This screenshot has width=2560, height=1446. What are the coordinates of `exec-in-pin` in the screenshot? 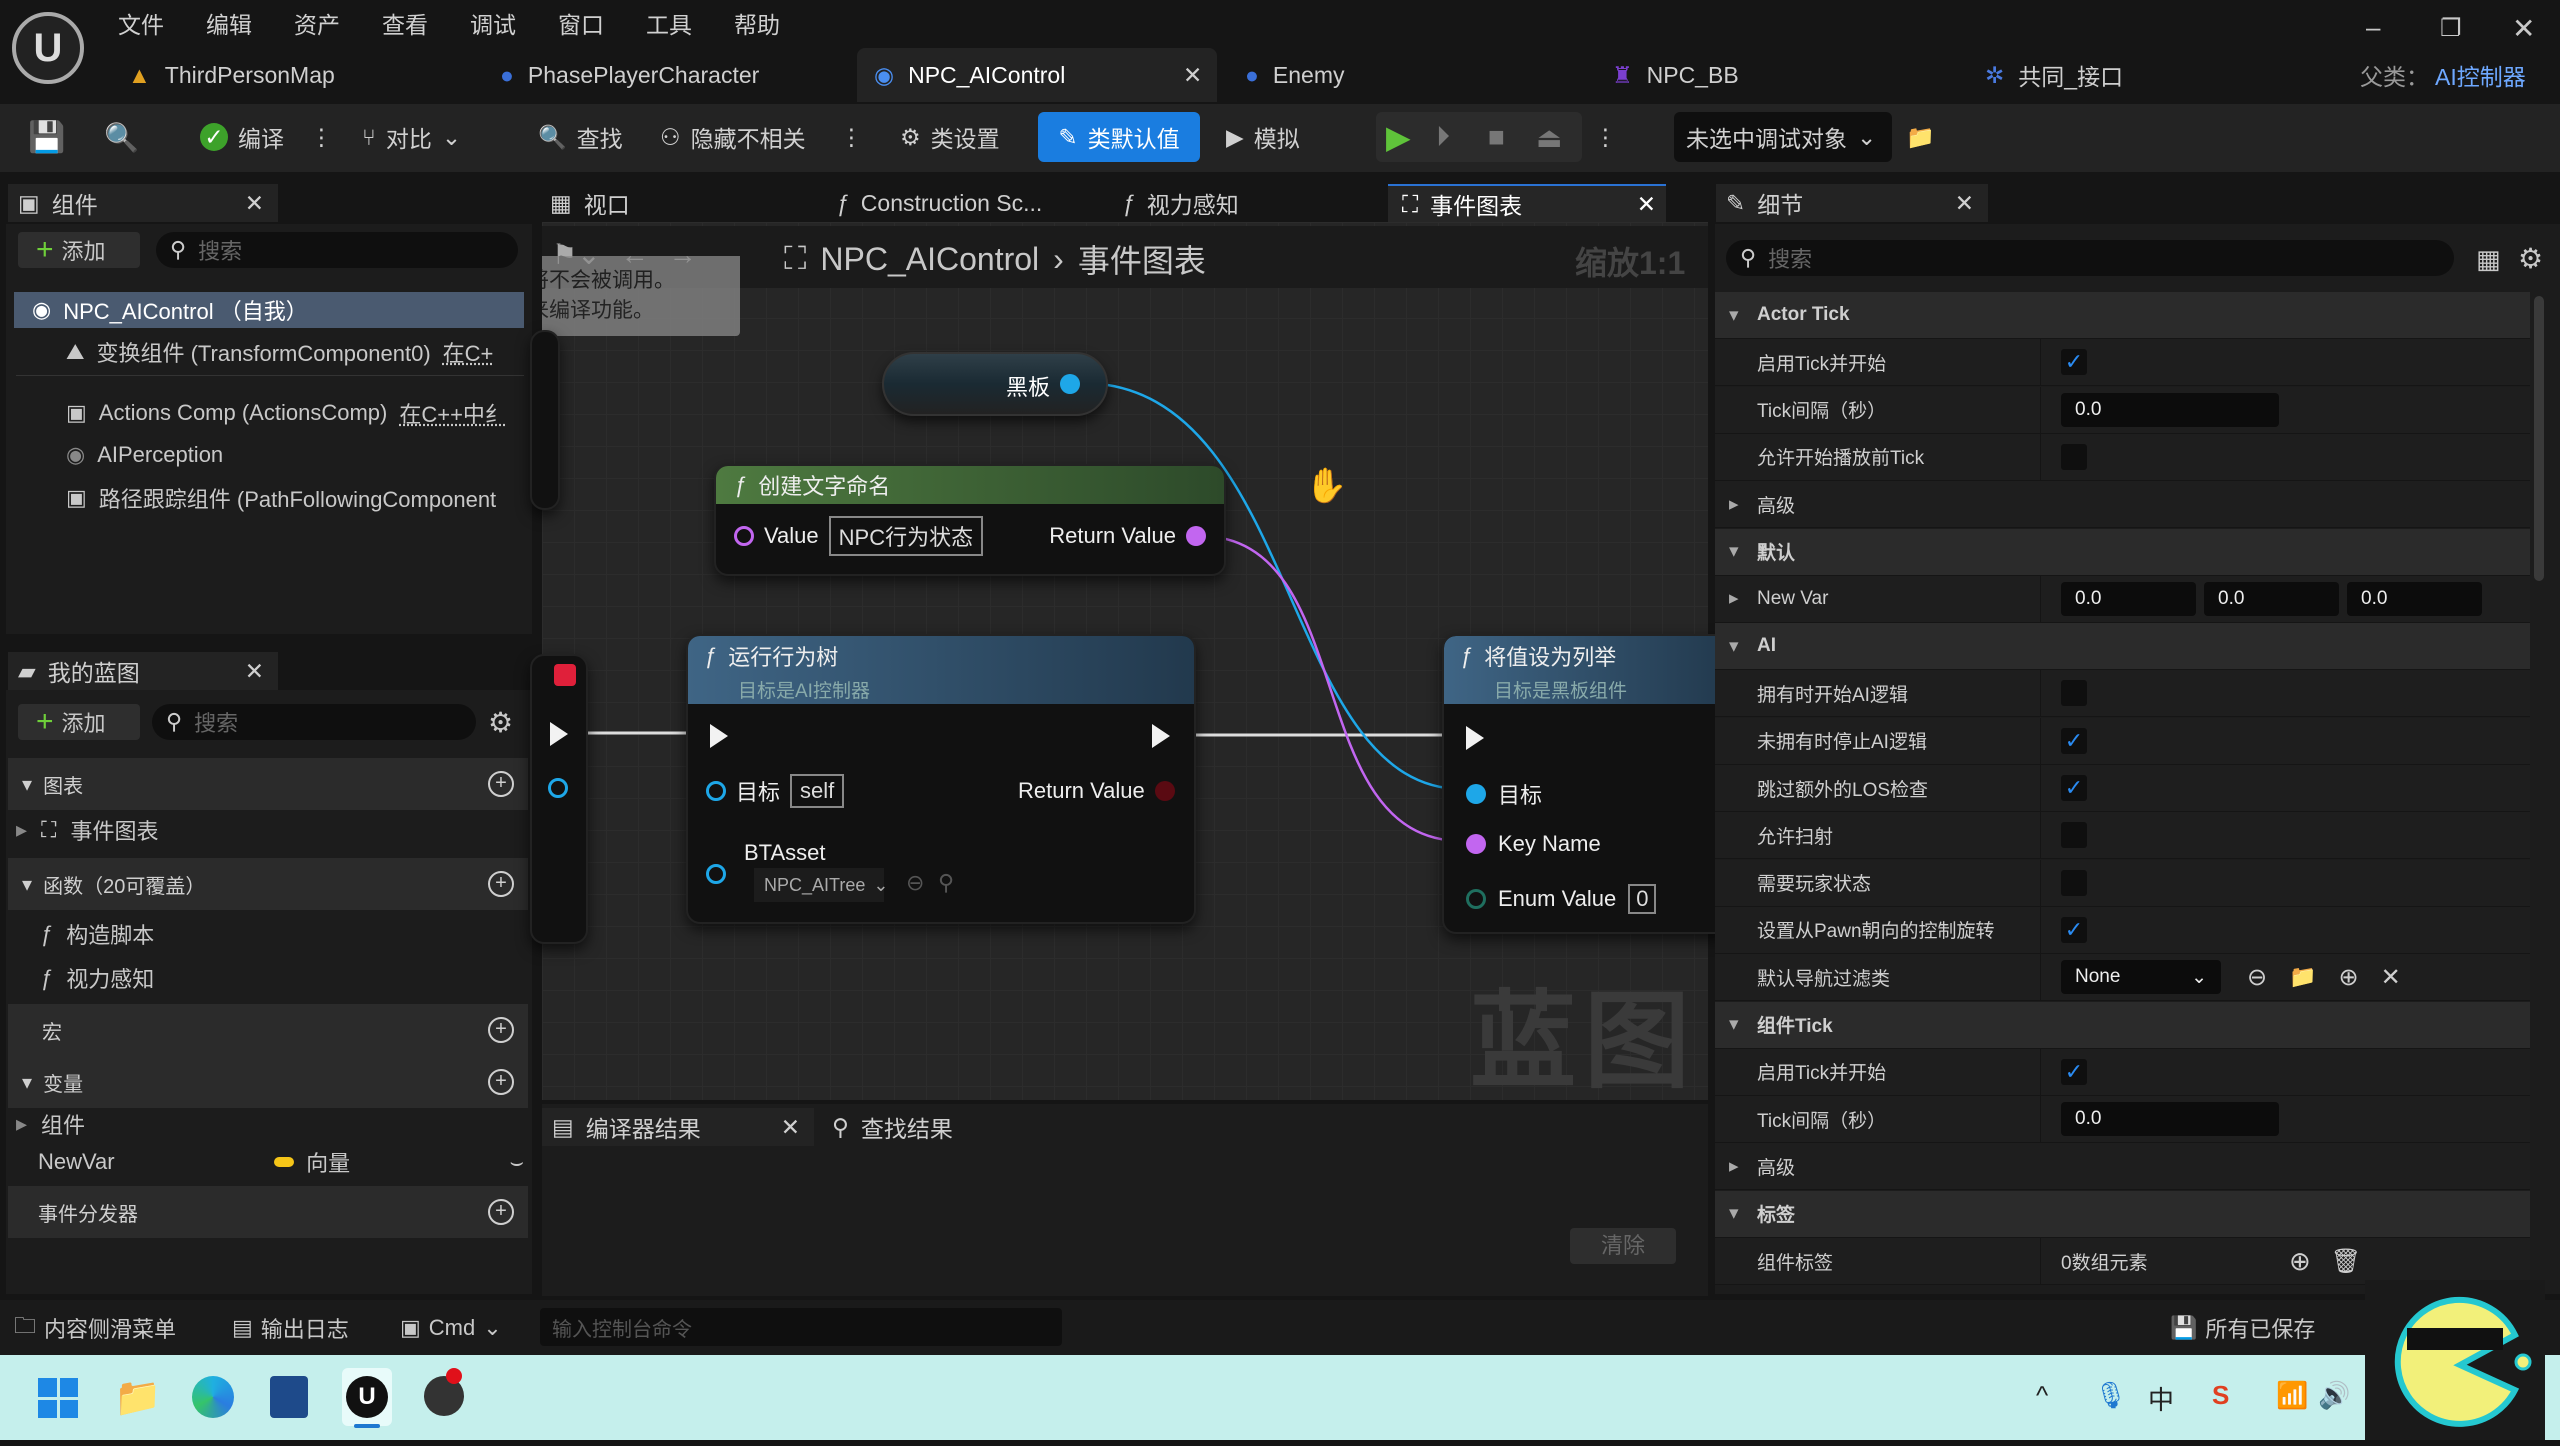 It's located at (1475, 738).